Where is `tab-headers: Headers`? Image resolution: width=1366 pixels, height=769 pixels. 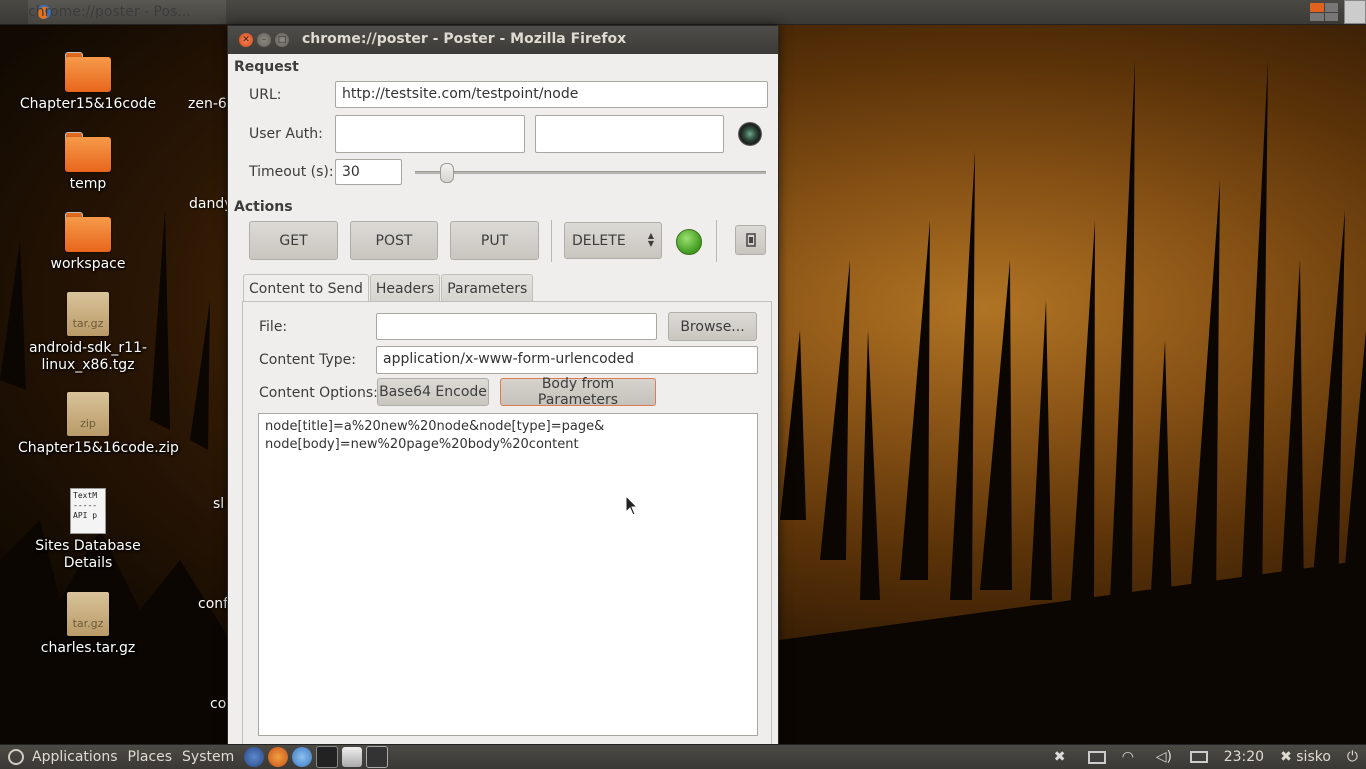
tab-headers: Headers is located at coordinates (405, 288).